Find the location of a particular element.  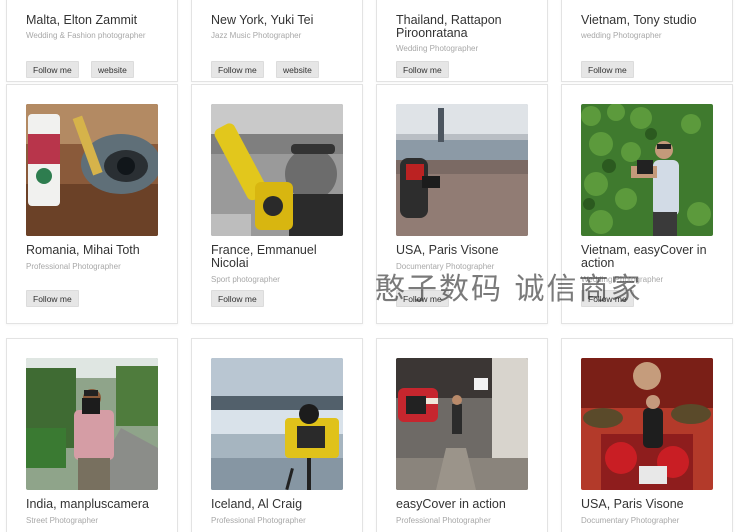

photographer-name: Vietnam, easyCover in action is located at coordinates (644, 256).